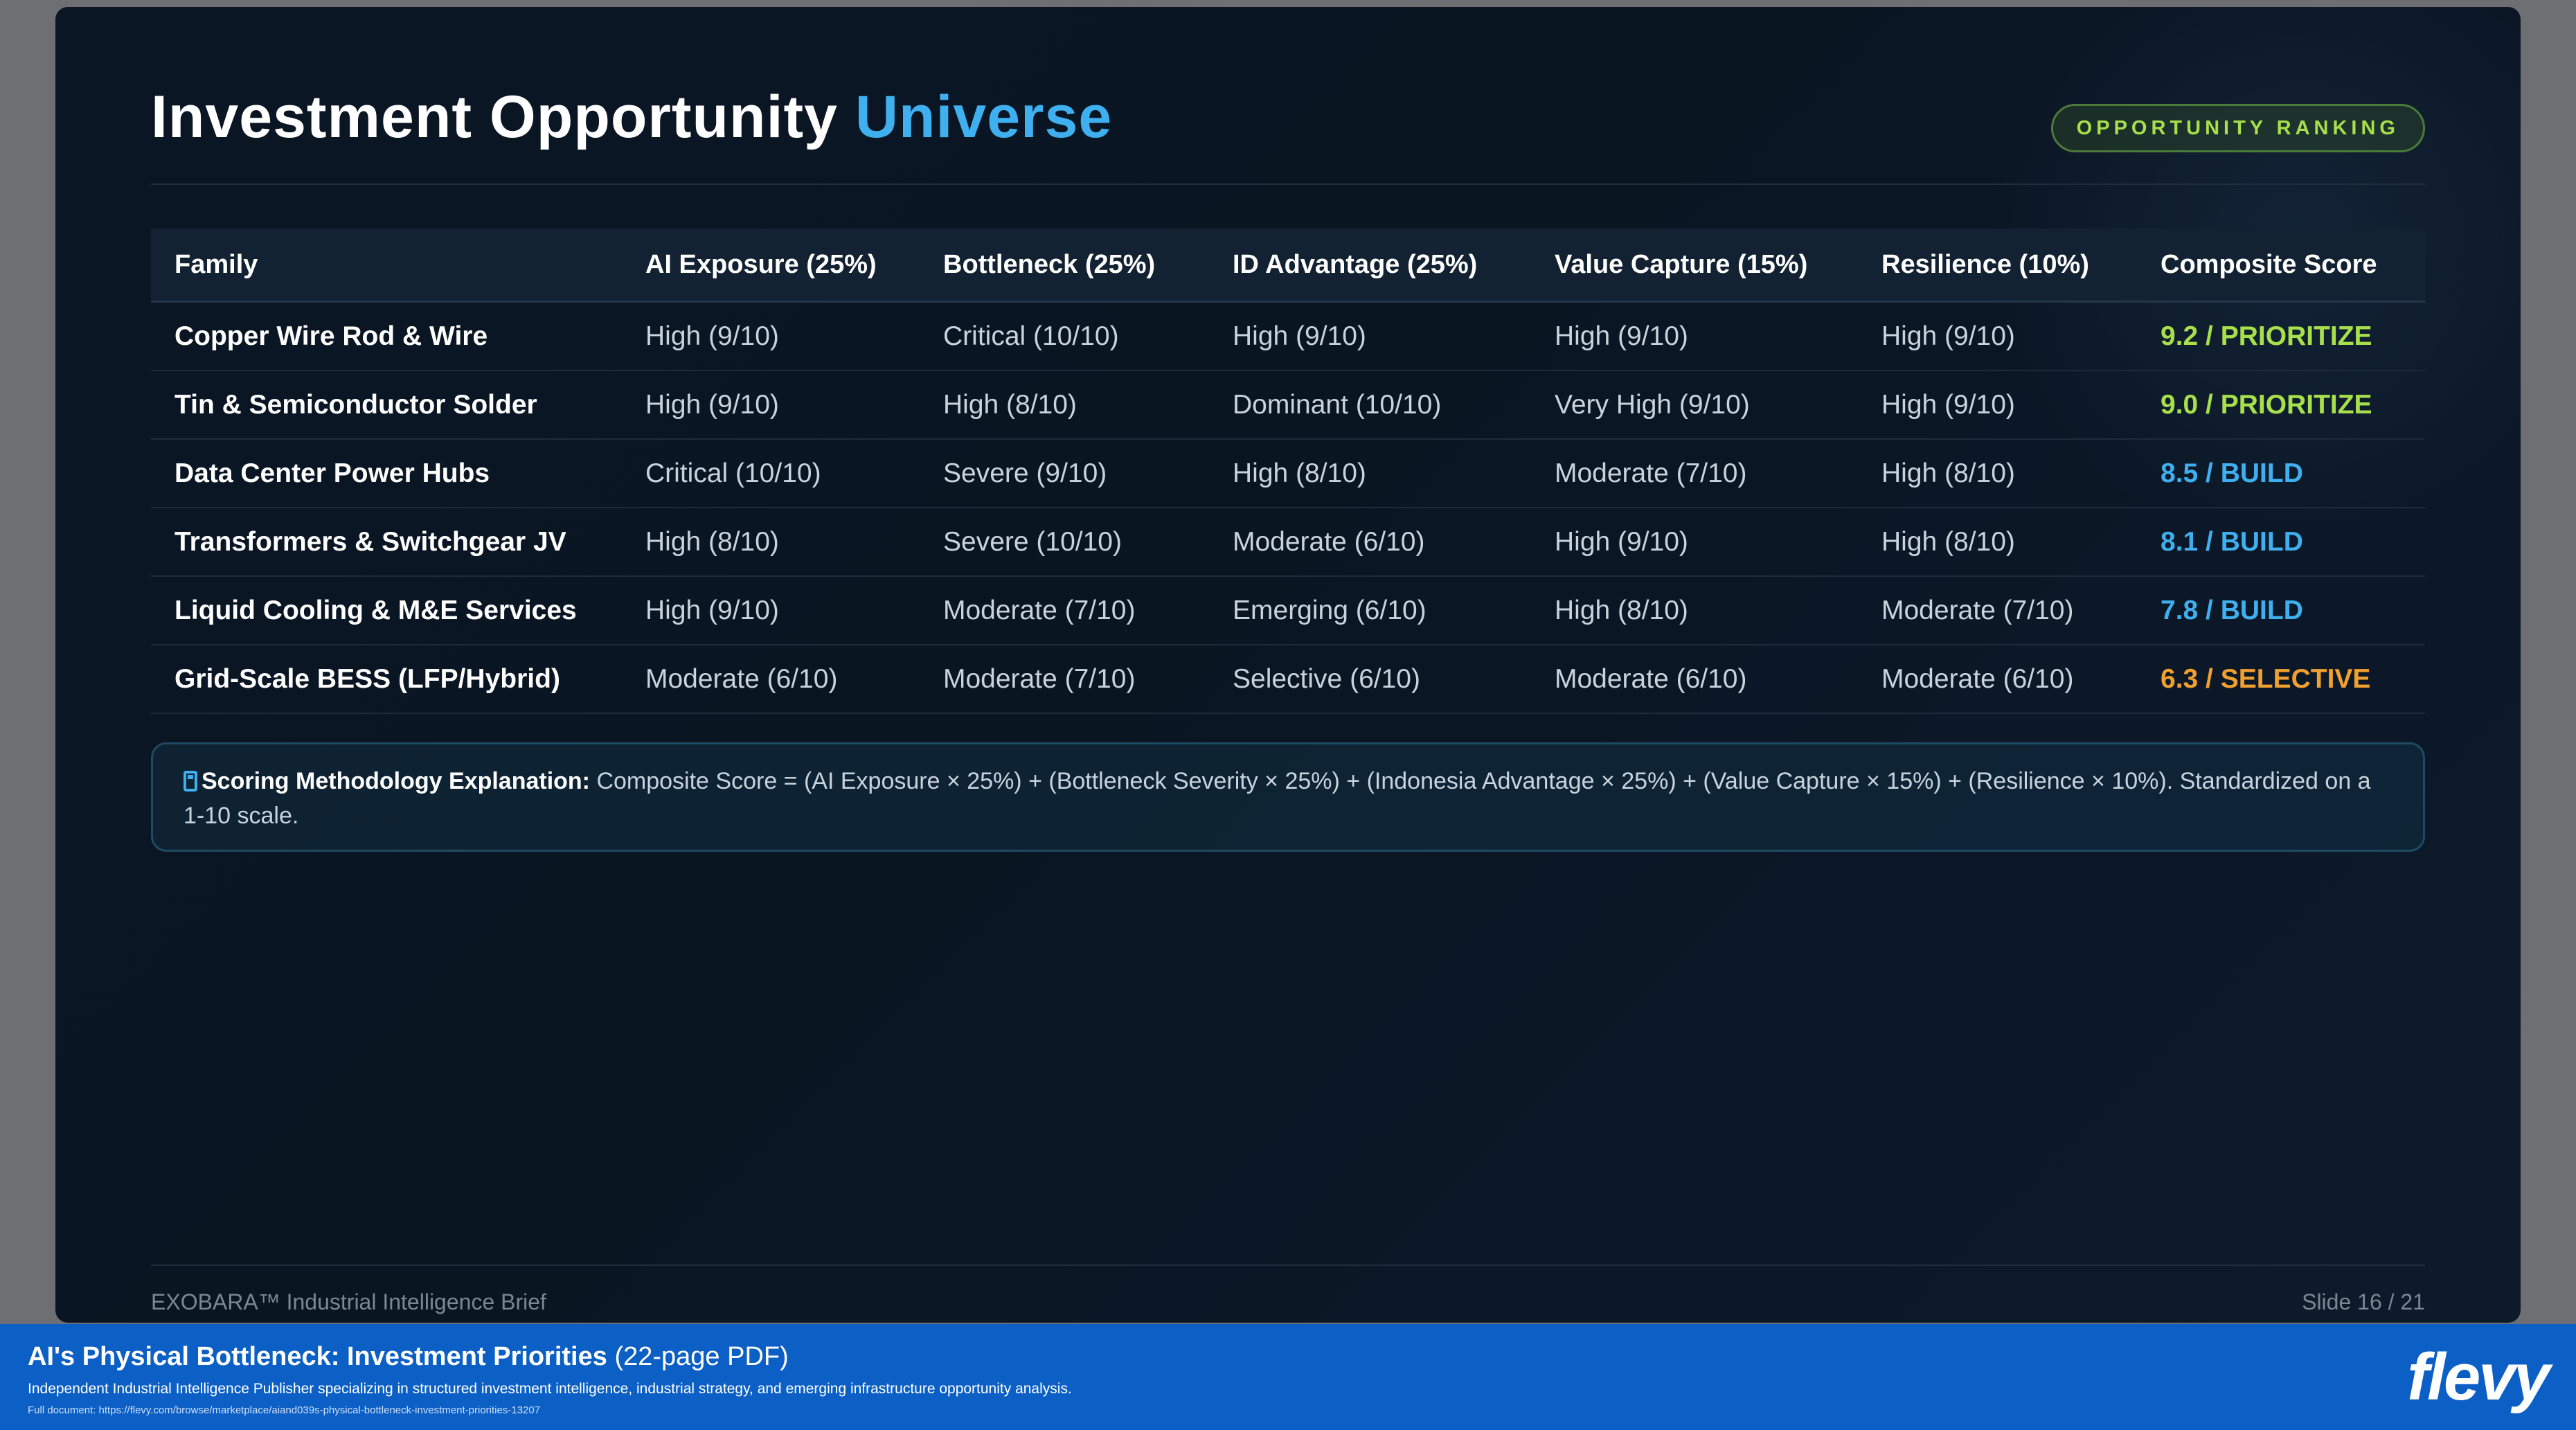 The image size is (2576, 1430). I want to click on footer-divider, so click(1288, 1265).